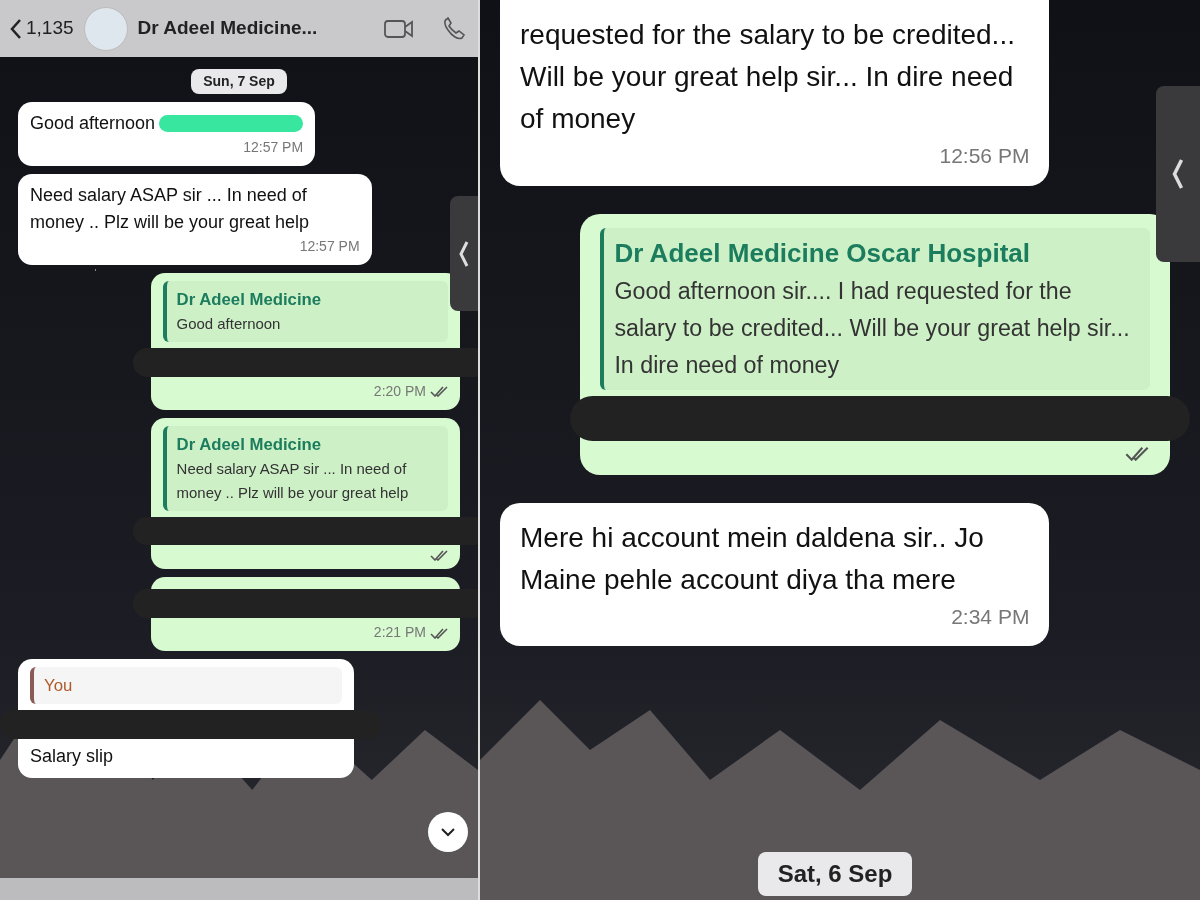 This screenshot has width=1200, height=900. Describe the element at coordinates (752, 558) in the screenshot. I see `message-text: Mere hi account mein daldena sir.. Jo Maine pehle account diya tha mere` at that location.